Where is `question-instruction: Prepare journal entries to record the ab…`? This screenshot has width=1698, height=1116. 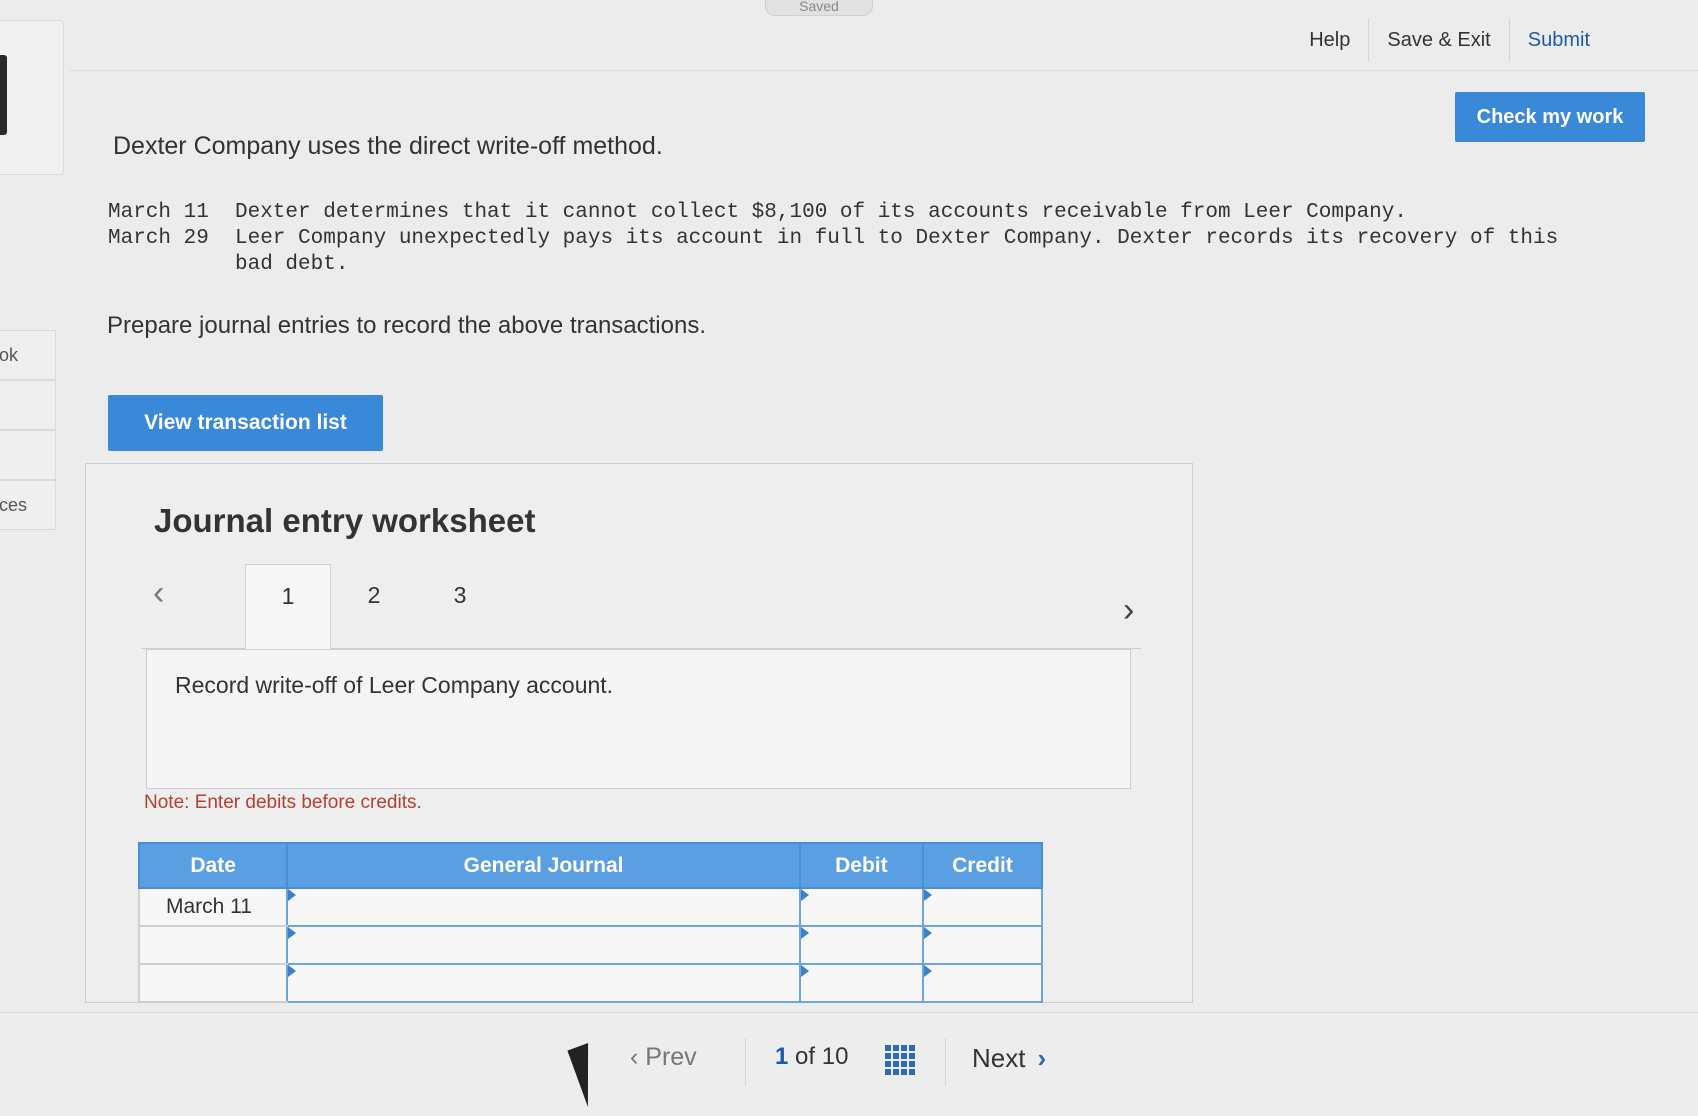 question-instruction: Prepare journal entries to record the ab… is located at coordinates (407, 325).